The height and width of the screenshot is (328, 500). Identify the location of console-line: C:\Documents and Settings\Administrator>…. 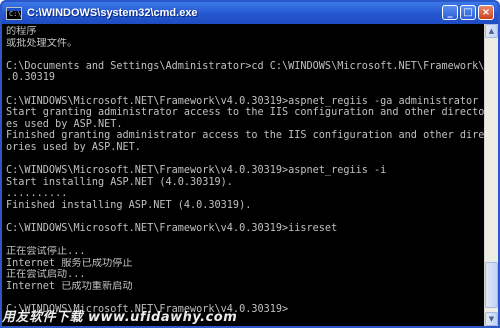
(245, 66).